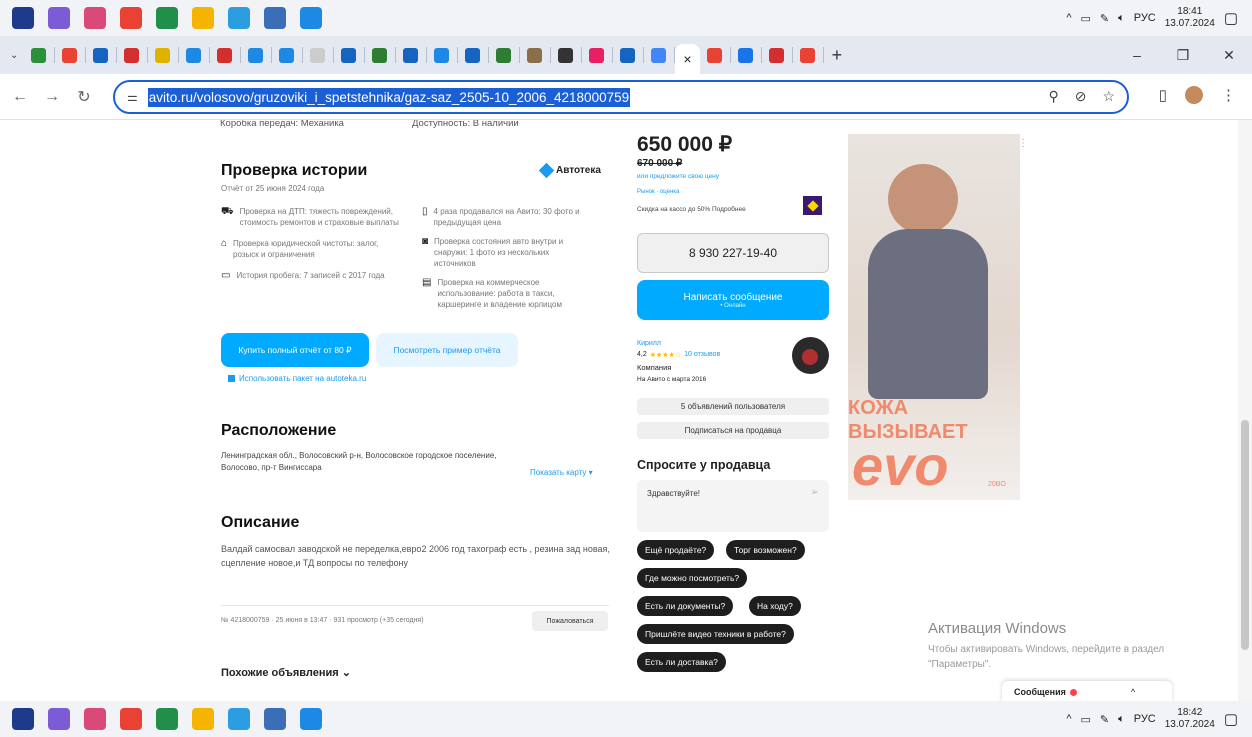  I want to click on messages-widget: Сообщения ^, so click(1087, 691).